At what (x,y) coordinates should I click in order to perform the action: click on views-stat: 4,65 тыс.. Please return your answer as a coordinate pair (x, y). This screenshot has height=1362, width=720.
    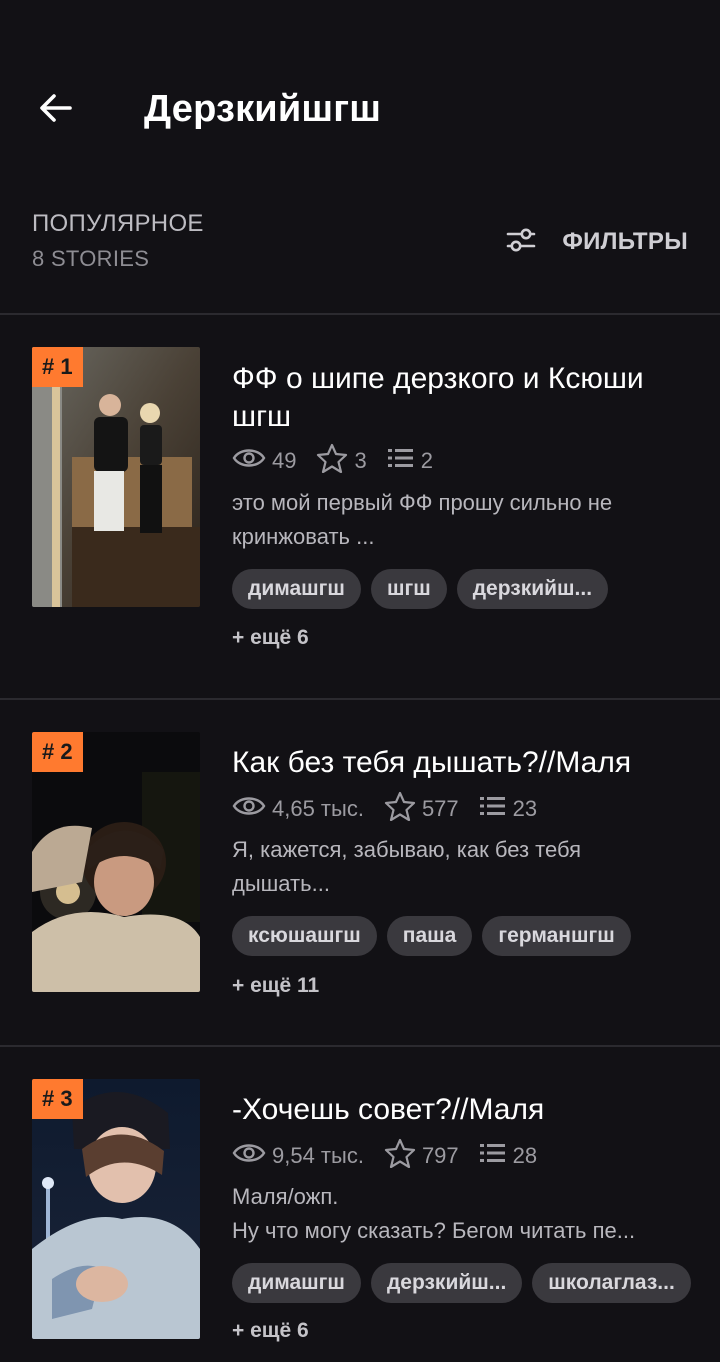
    Looking at the image, I should click on (298, 809).